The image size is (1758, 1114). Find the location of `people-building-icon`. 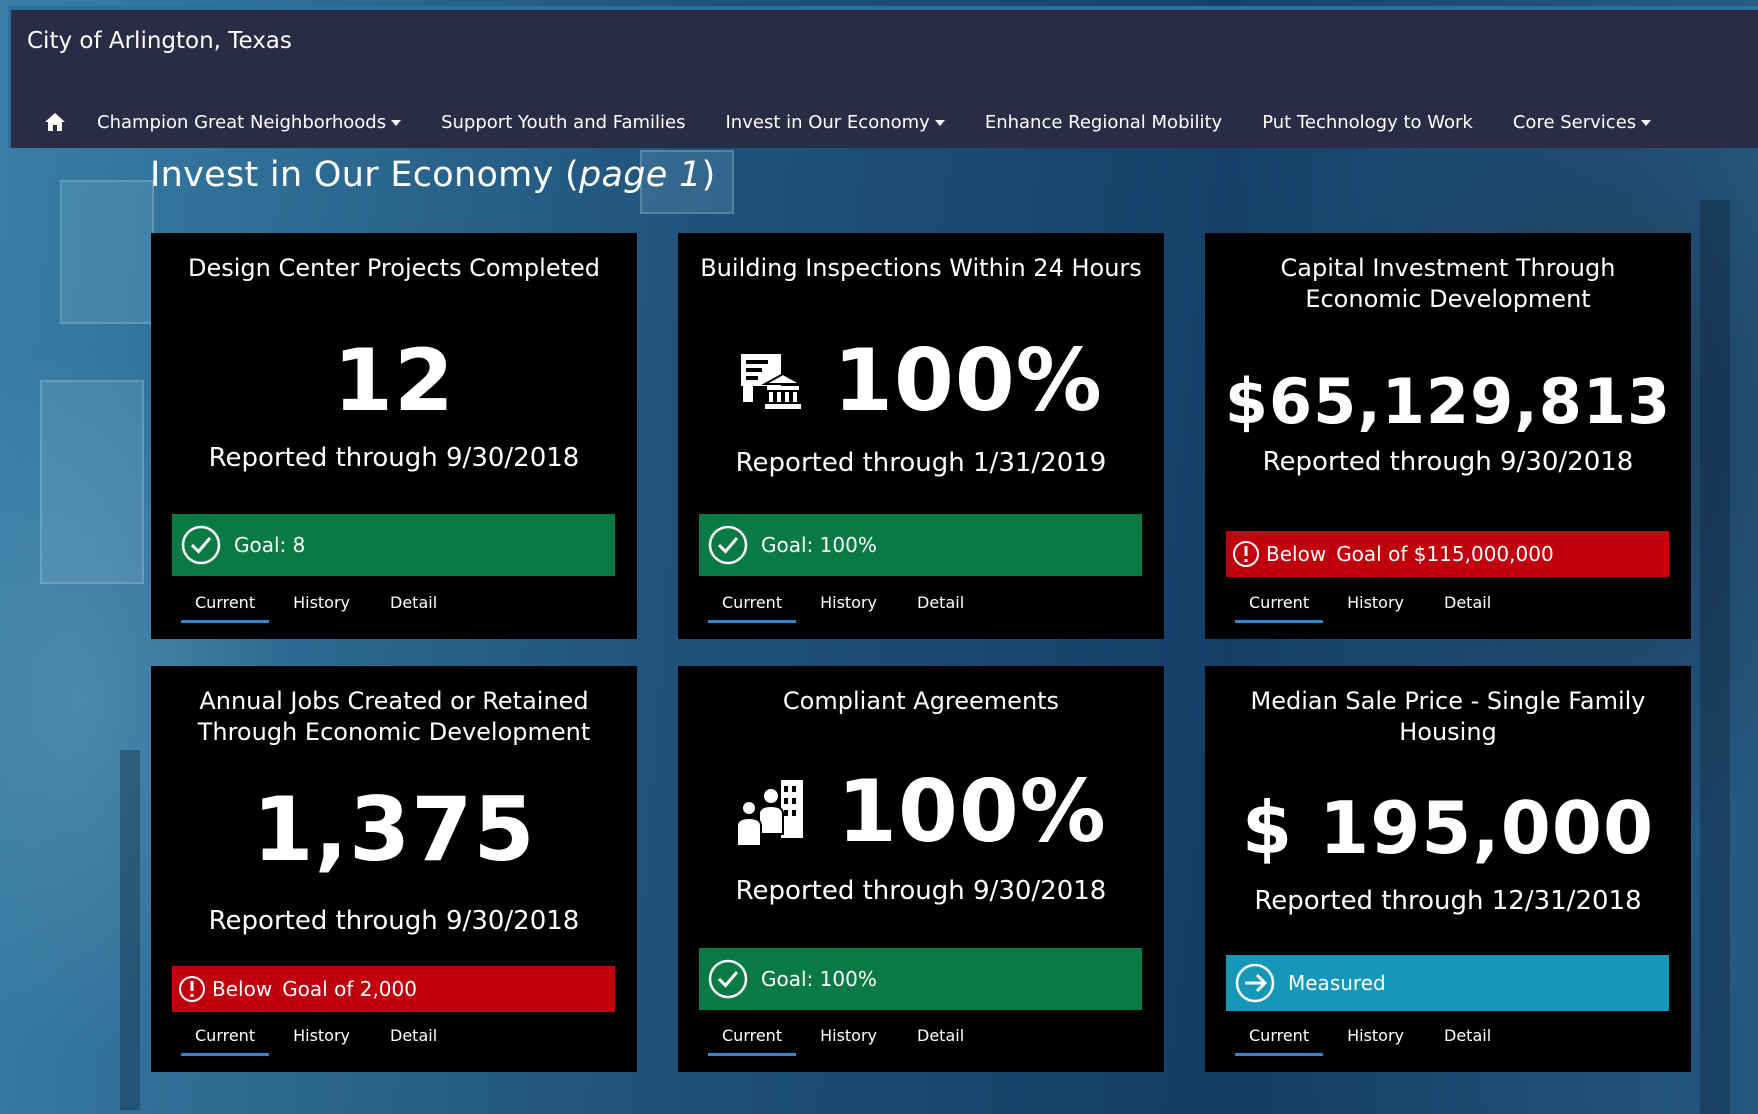

people-building-icon is located at coordinates (771, 812).